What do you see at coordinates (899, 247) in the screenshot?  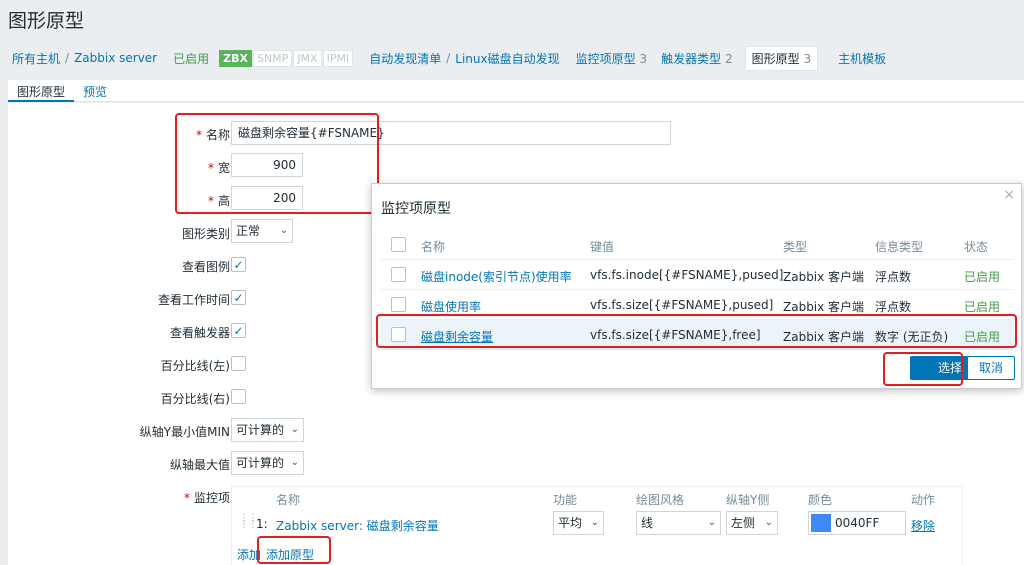 I see `header-info-type: 信息类型` at bounding box center [899, 247].